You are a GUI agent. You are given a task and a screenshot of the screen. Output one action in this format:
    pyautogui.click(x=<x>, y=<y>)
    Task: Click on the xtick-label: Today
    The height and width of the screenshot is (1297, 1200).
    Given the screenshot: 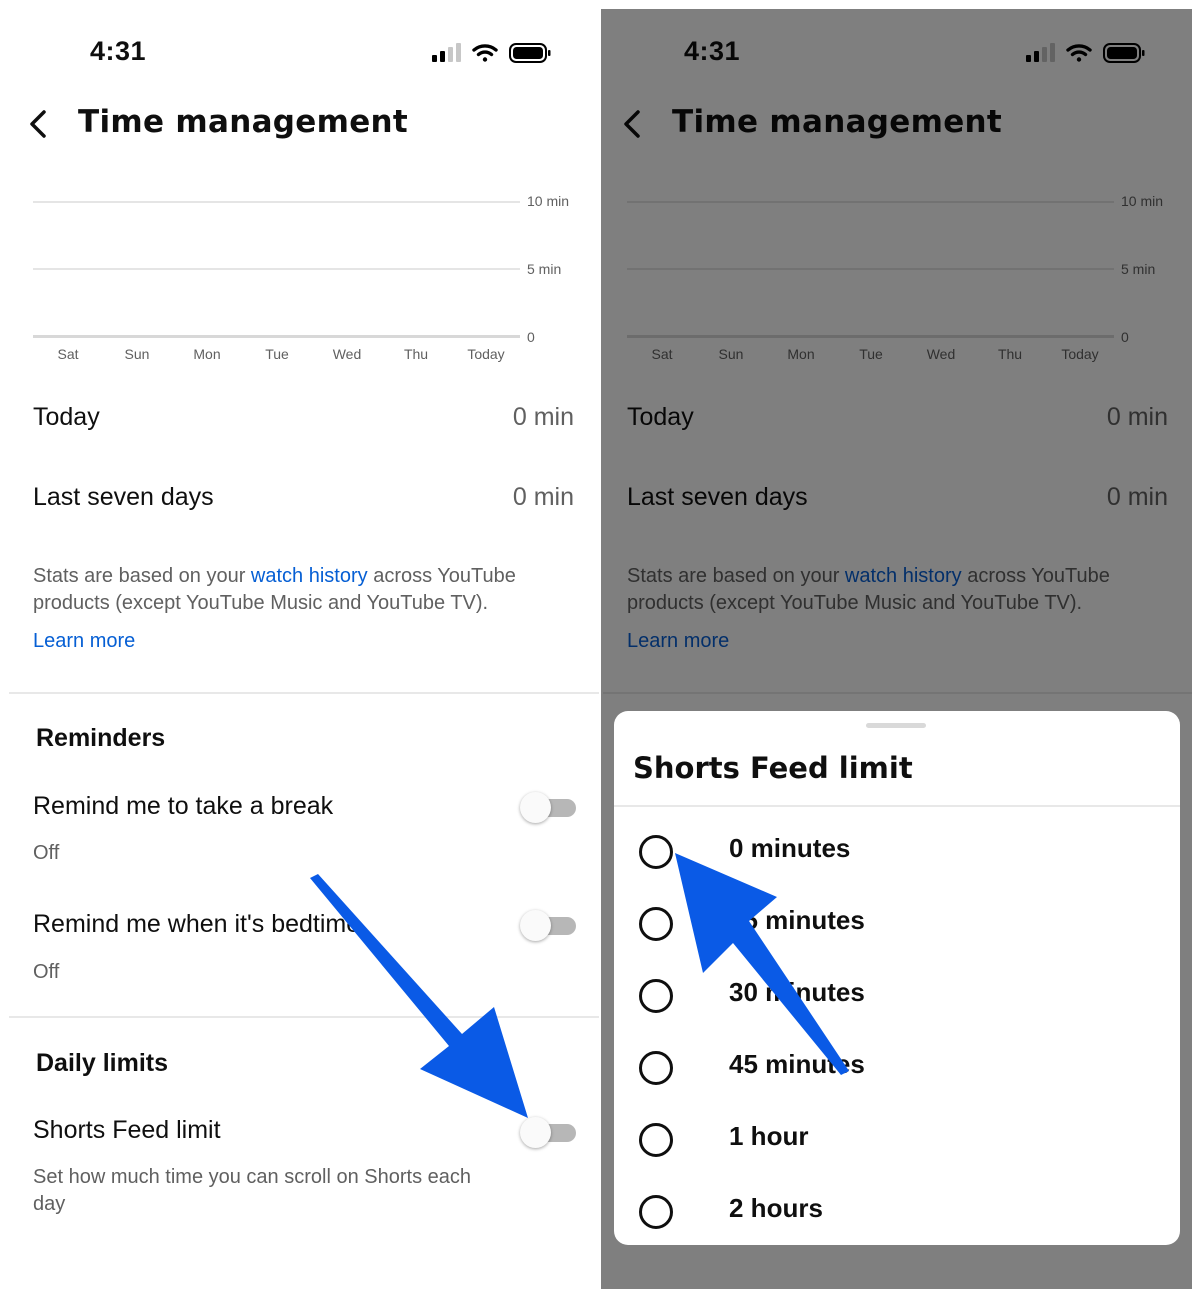 What is the action you would take?
    pyautogui.click(x=486, y=354)
    